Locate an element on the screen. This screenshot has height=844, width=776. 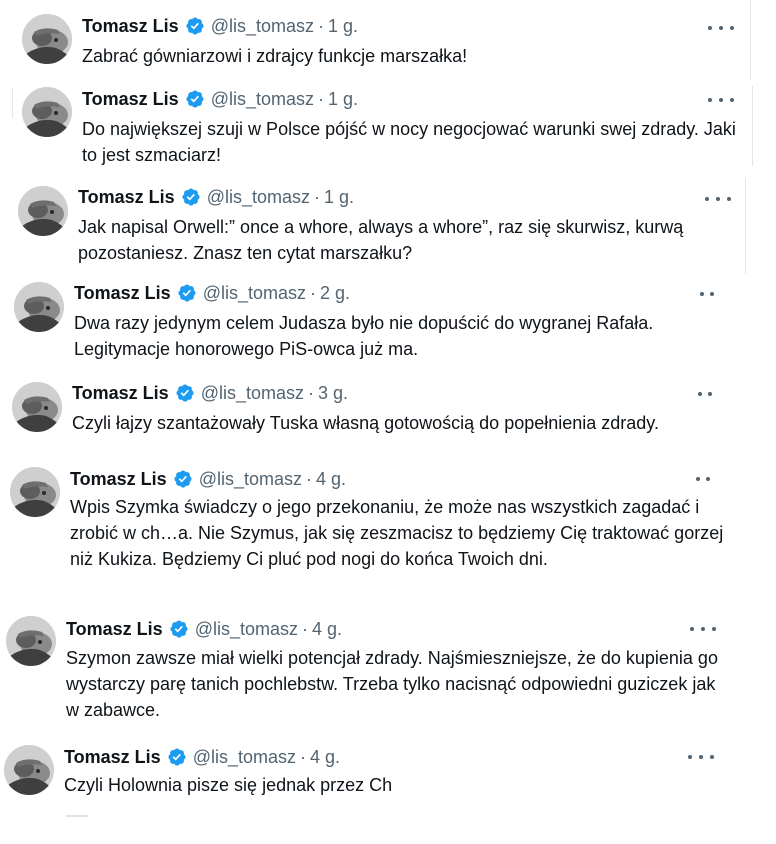
tweet-header: Tomasz Lis @lis_tomasz · 2 g. is located at coordinates (212, 295).